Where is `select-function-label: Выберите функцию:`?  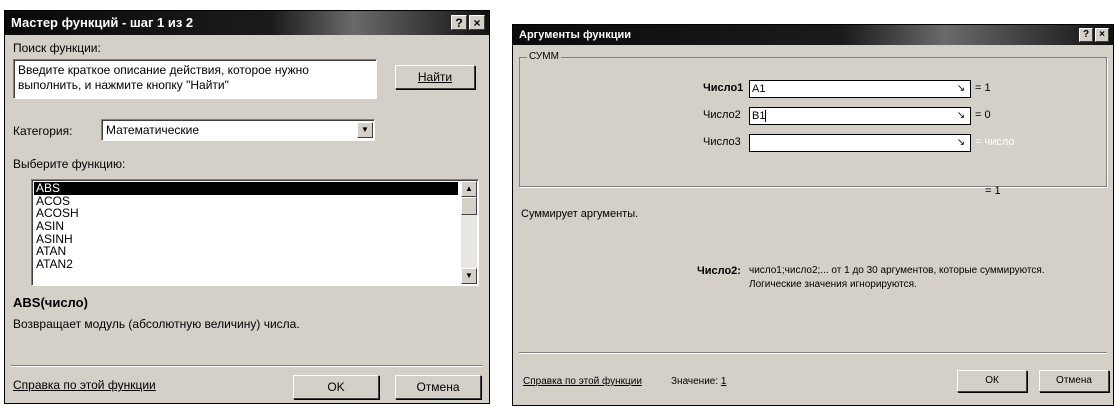 select-function-label: Выберите функцию: is located at coordinates (69, 164).